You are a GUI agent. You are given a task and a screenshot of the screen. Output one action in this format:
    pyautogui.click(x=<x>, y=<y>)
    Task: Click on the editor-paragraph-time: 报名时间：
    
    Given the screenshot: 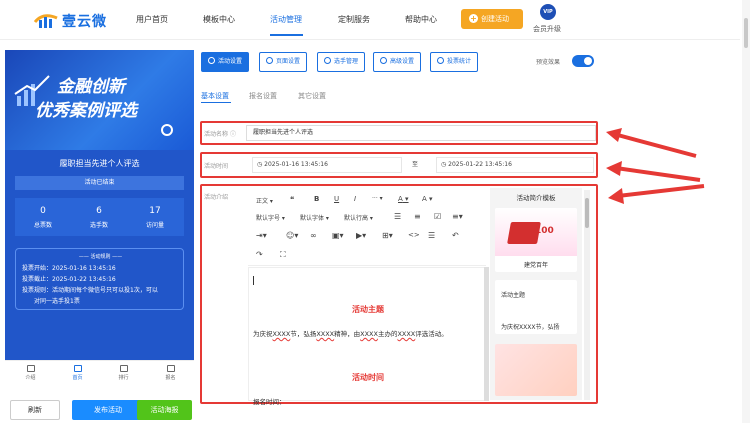 What is the action you would take?
    pyautogui.click(x=269, y=402)
    